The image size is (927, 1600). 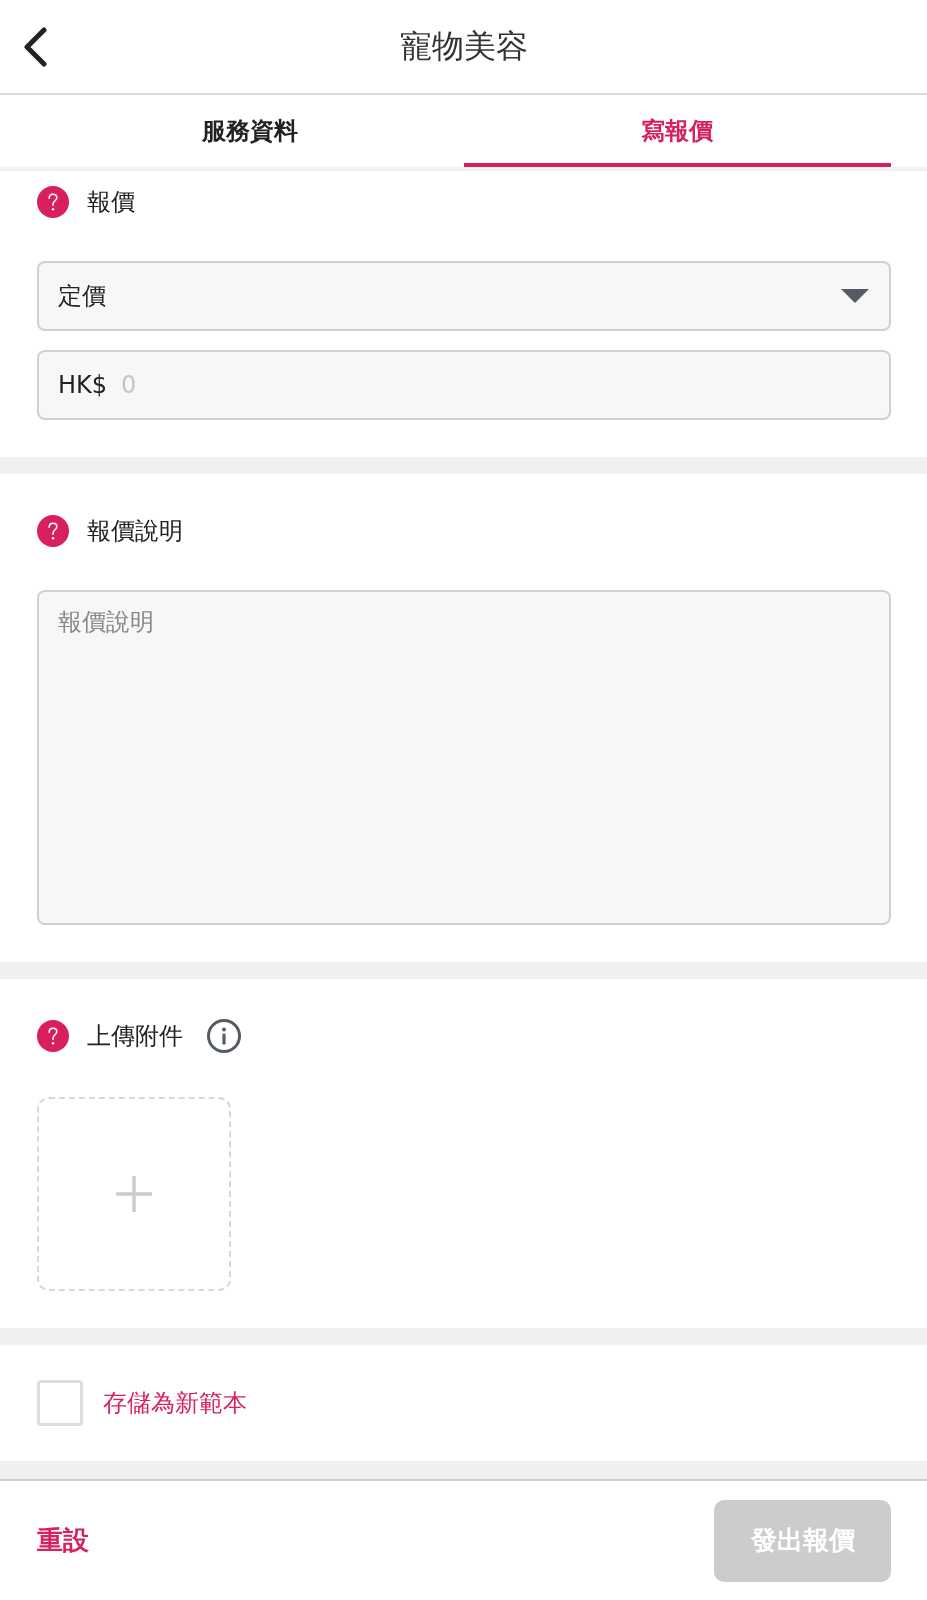 I want to click on currency-prefix: HK$, so click(x=83, y=385).